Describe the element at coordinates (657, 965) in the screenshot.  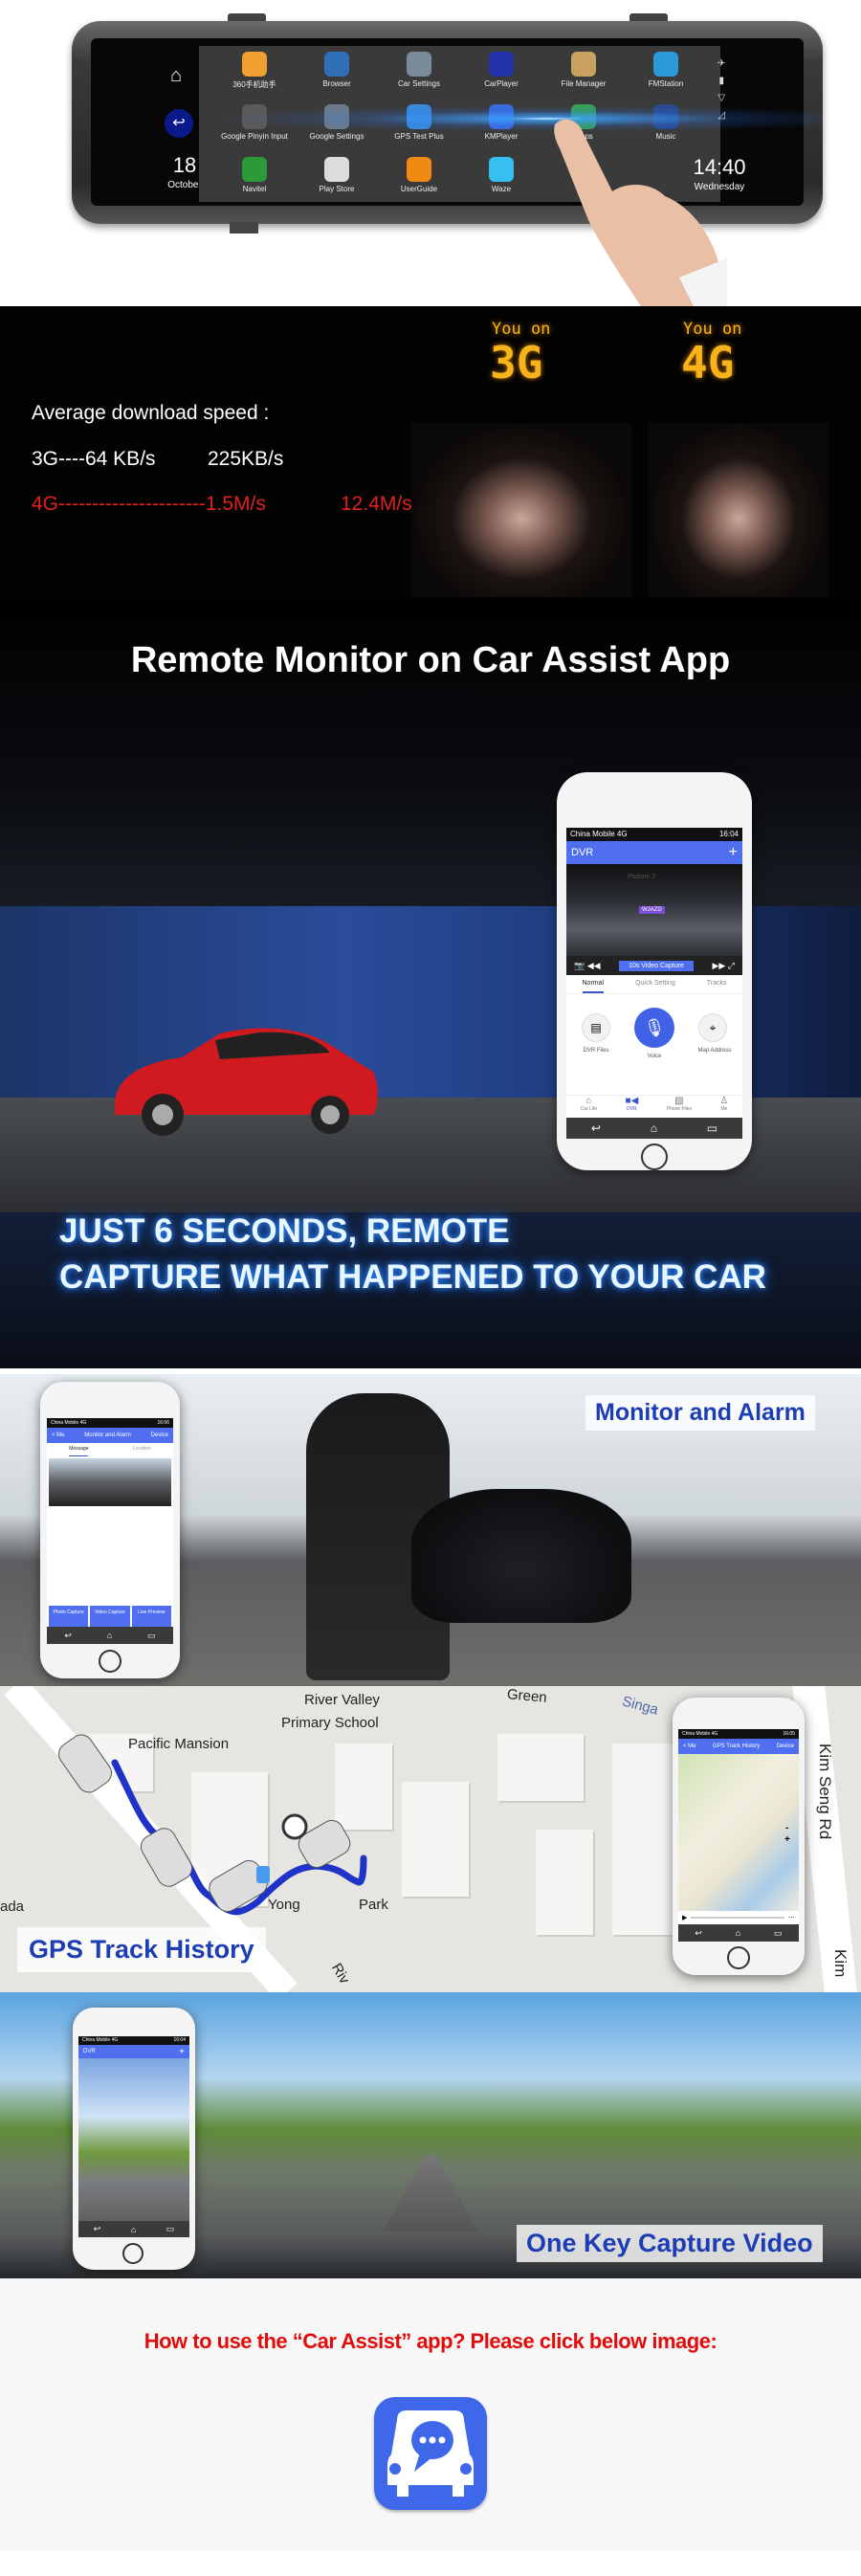
I see `video-capture-button: 10s Video Capture` at that location.